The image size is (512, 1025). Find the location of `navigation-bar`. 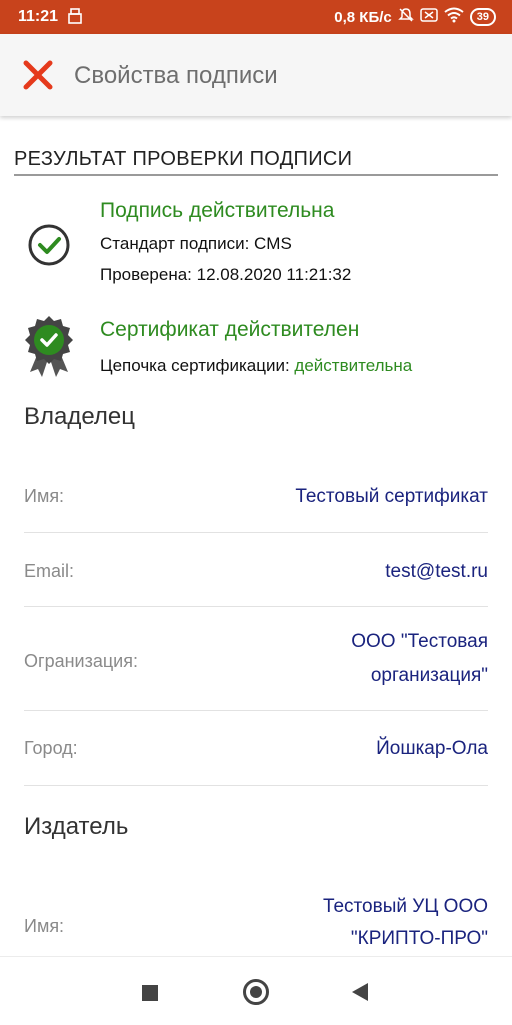

navigation-bar is located at coordinates (256, 990).